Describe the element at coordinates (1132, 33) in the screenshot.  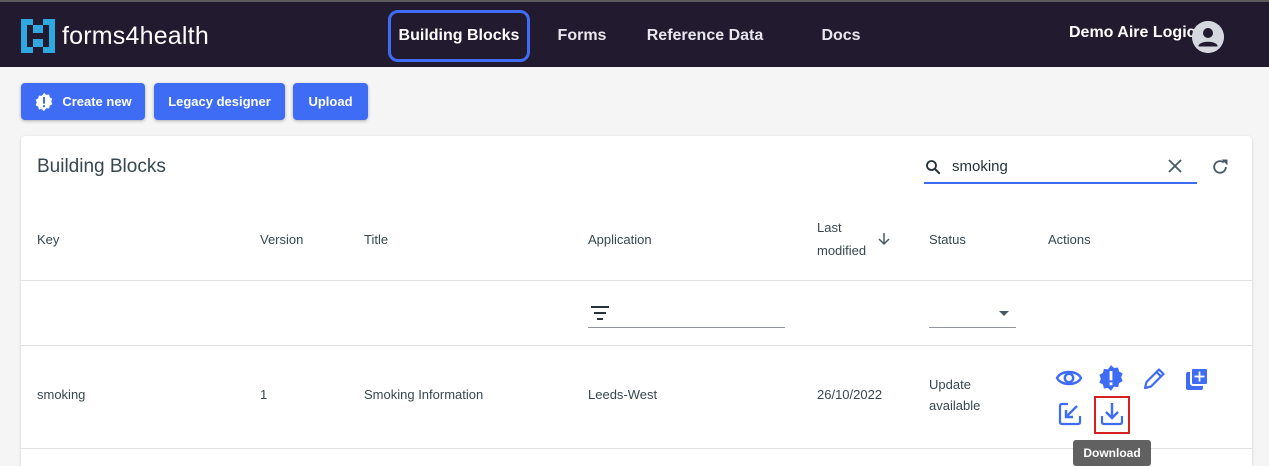
I see `user-name: Demo Aire Logic` at that location.